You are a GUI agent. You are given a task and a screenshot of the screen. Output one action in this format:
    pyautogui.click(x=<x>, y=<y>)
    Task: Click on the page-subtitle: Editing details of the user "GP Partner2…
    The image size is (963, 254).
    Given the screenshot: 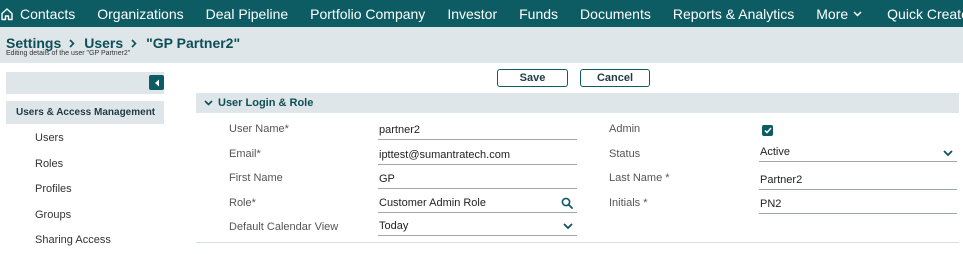 What is the action you would take?
    pyautogui.click(x=68, y=53)
    